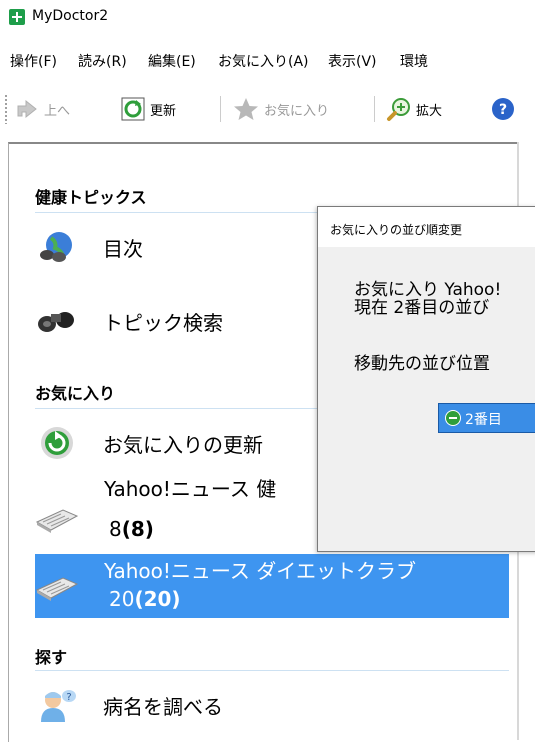 Image resolution: width=535 pixels, height=742 pixels. What do you see at coordinates (33, 61) in the screenshot?
I see `menu-operation: 操作(F)` at bounding box center [33, 61].